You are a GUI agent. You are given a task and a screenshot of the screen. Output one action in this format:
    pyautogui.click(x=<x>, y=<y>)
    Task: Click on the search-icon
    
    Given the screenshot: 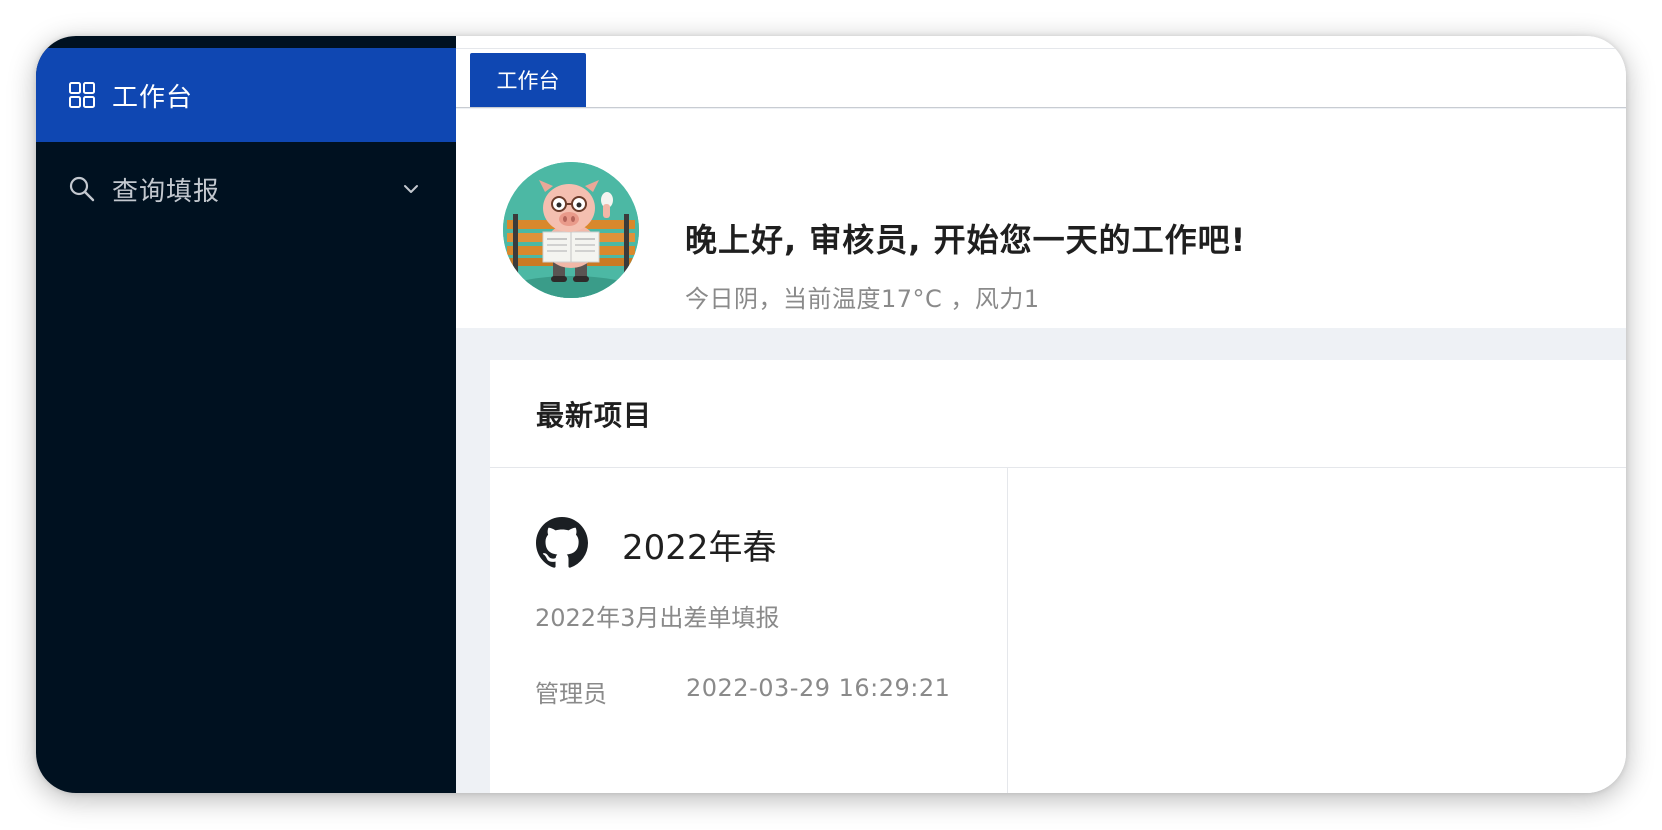 What is the action you would take?
    pyautogui.click(x=82, y=189)
    